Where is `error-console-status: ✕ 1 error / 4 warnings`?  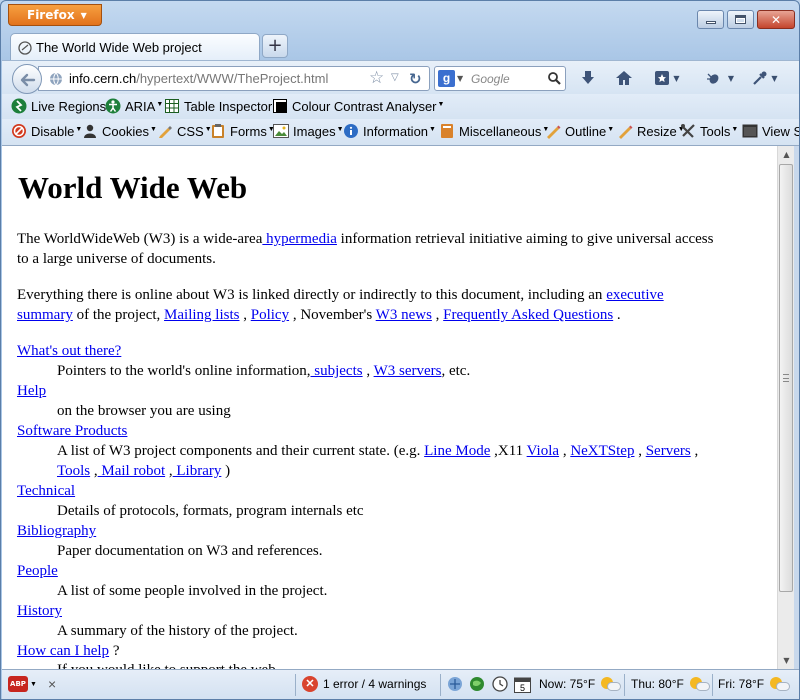 error-console-status: ✕ 1 error / 4 warnings is located at coordinates (364, 684).